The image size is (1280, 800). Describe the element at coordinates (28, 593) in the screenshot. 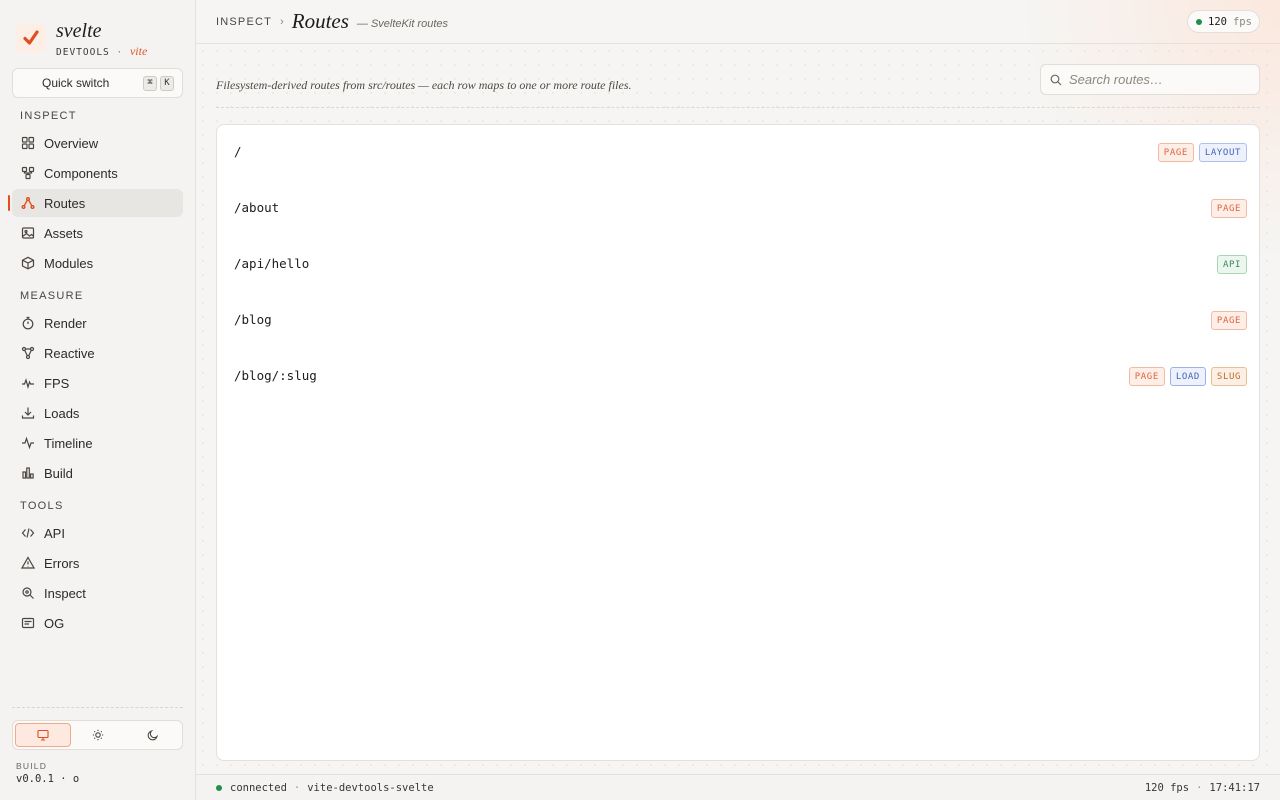

I see `inspect-icon` at that location.